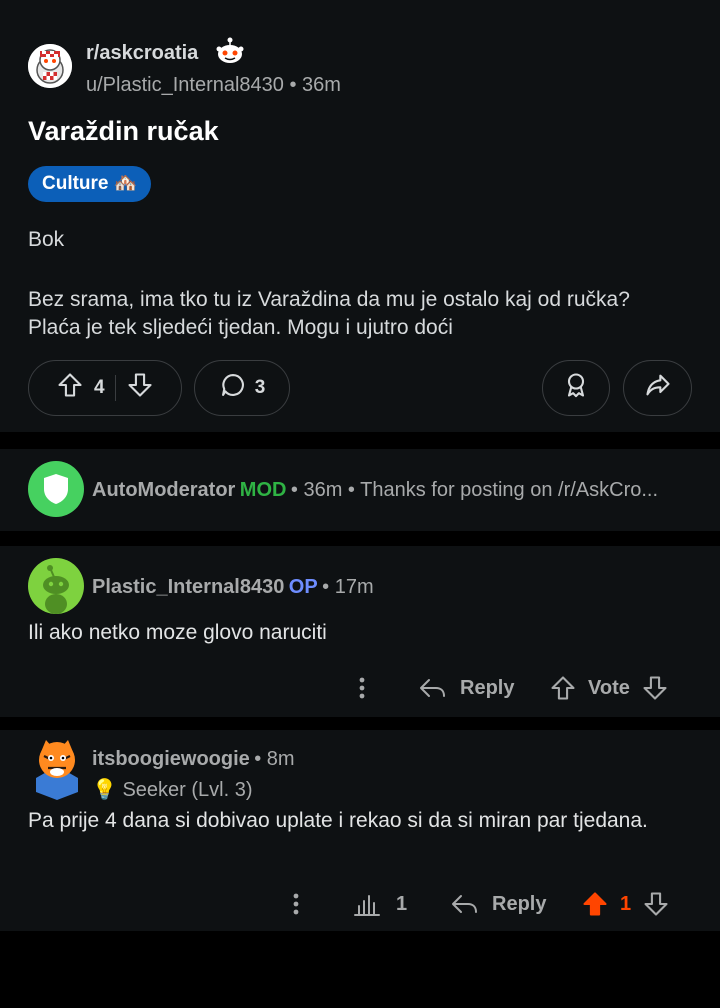 This screenshot has width=720, height=1008. What do you see at coordinates (46, 239) in the screenshot?
I see `post-body-paragraph: Bok` at bounding box center [46, 239].